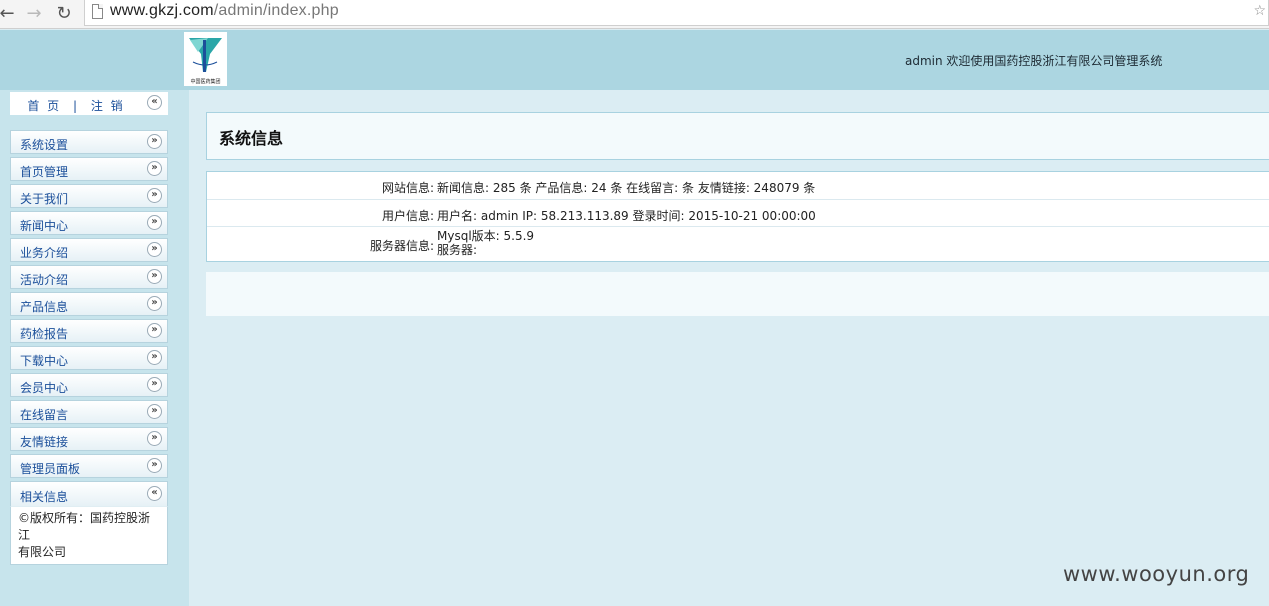 The width and height of the screenshot is (1269, 606). I want to click on sidebar-item-label: 业务介绍, so click(44, 253).